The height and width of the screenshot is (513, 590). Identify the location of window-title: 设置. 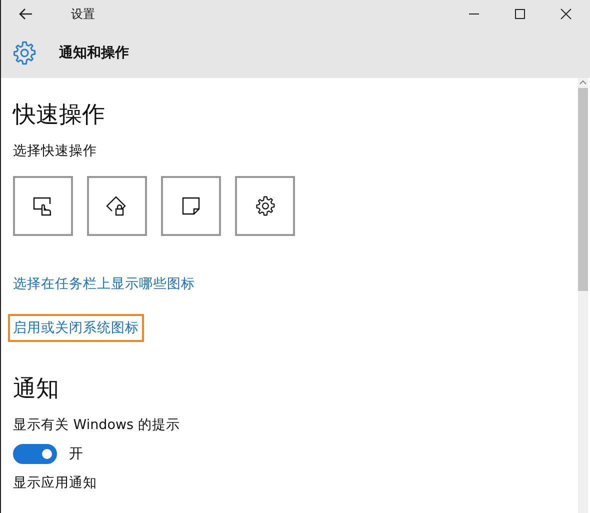
(83, 14).